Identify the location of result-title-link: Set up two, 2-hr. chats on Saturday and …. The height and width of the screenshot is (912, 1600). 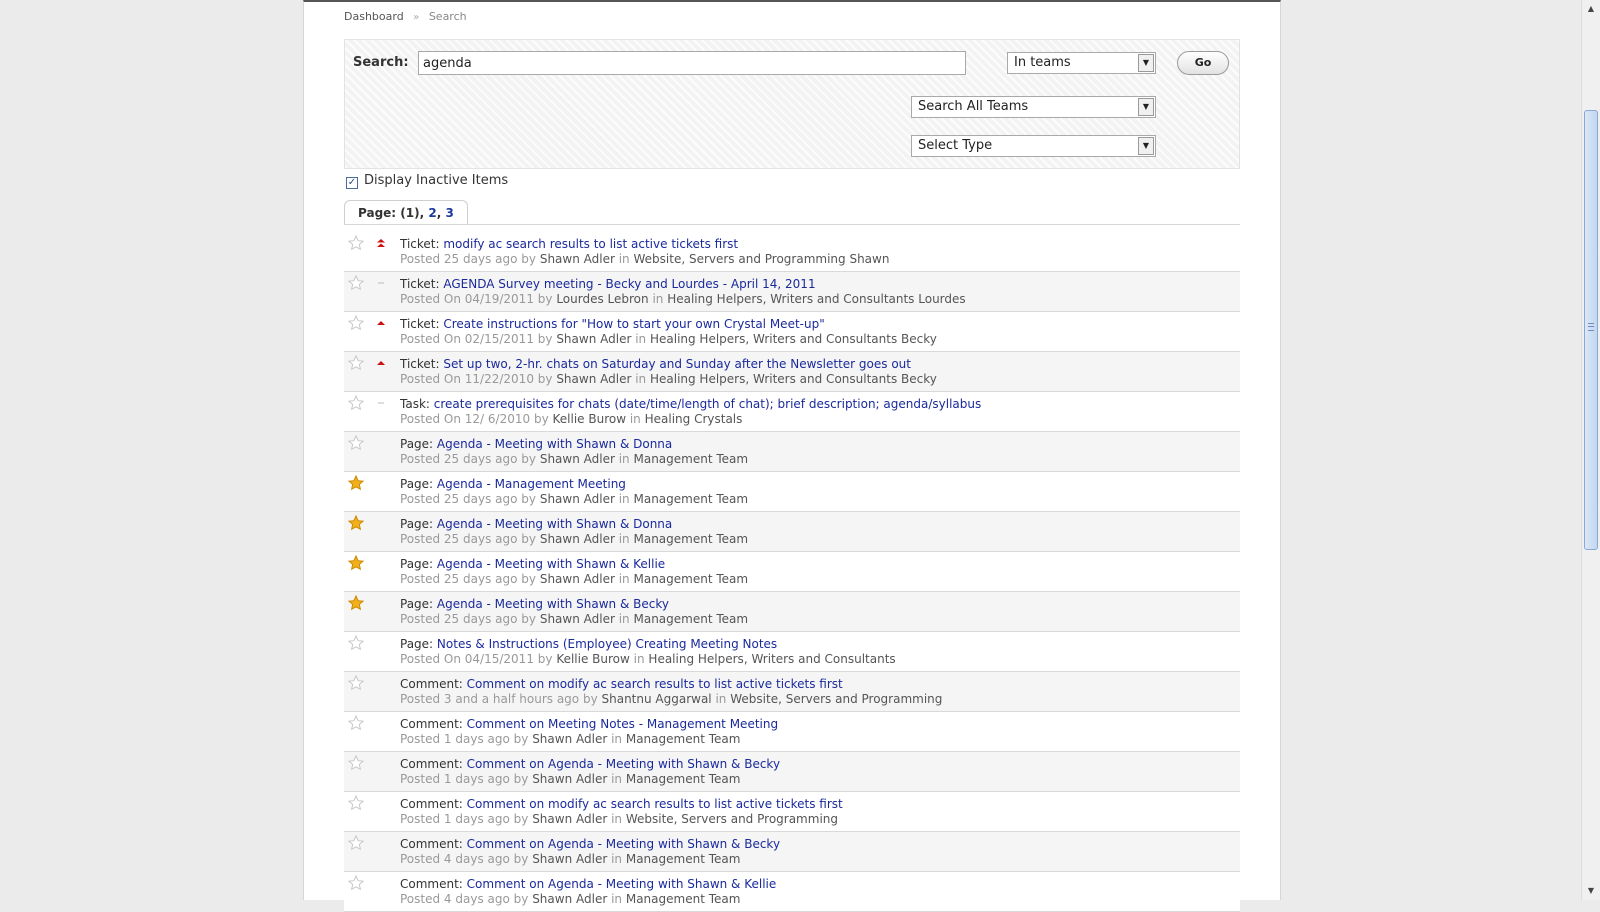
(677, 364).